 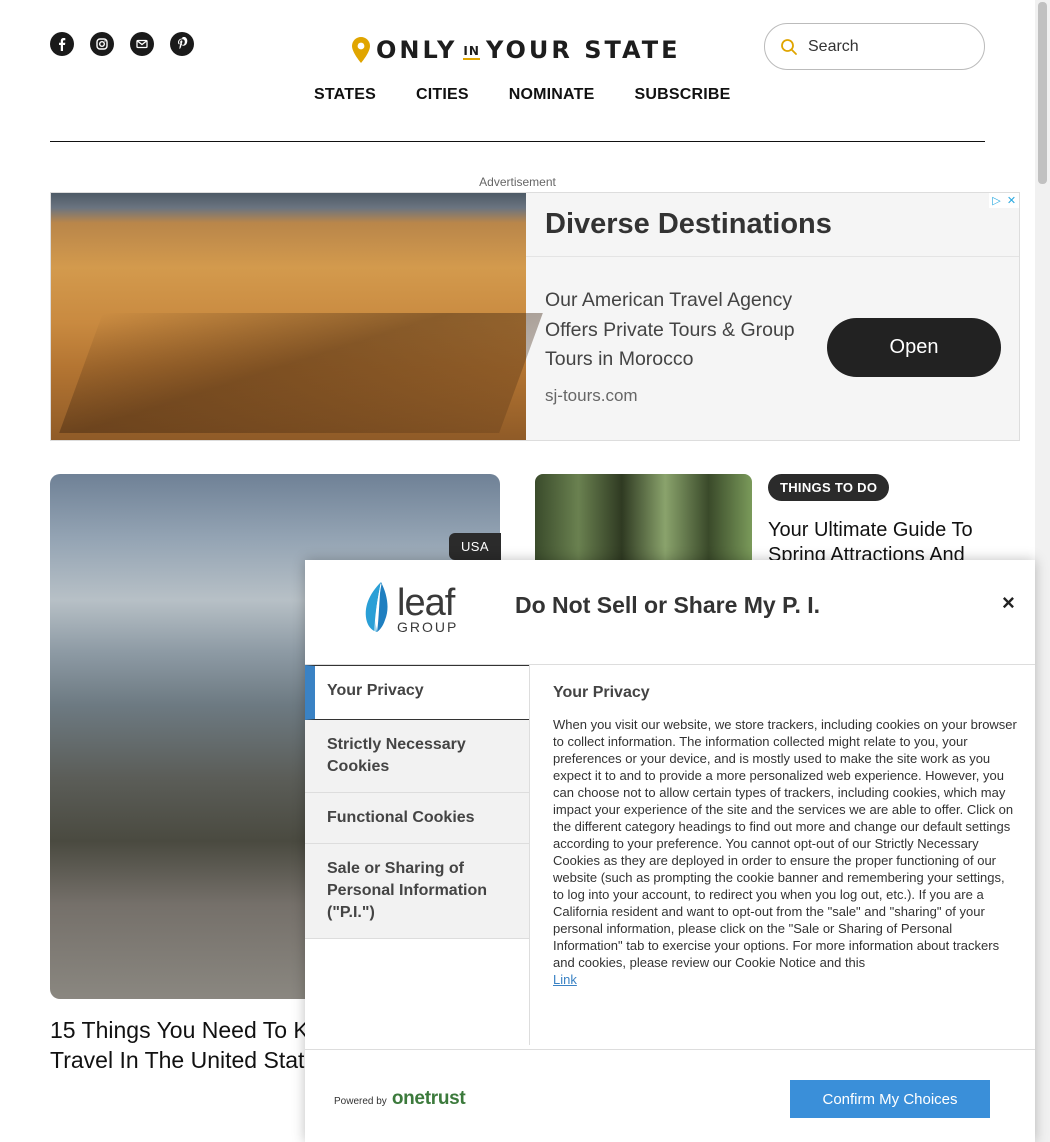 What do you see at coordinates (102, 44) in the screenshot?
I see `instagram-icon` at bounding box center [102, 44].